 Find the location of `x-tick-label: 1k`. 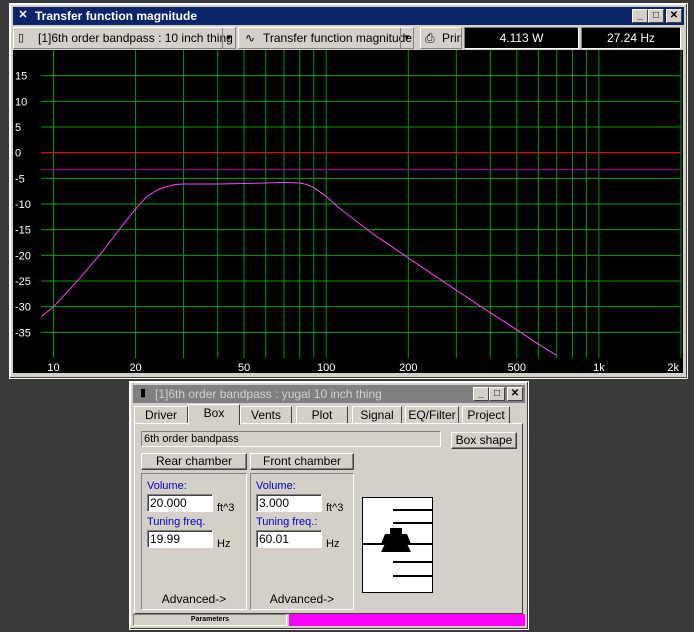

x-tick-label: 1k is located at coordinates (599, 367).